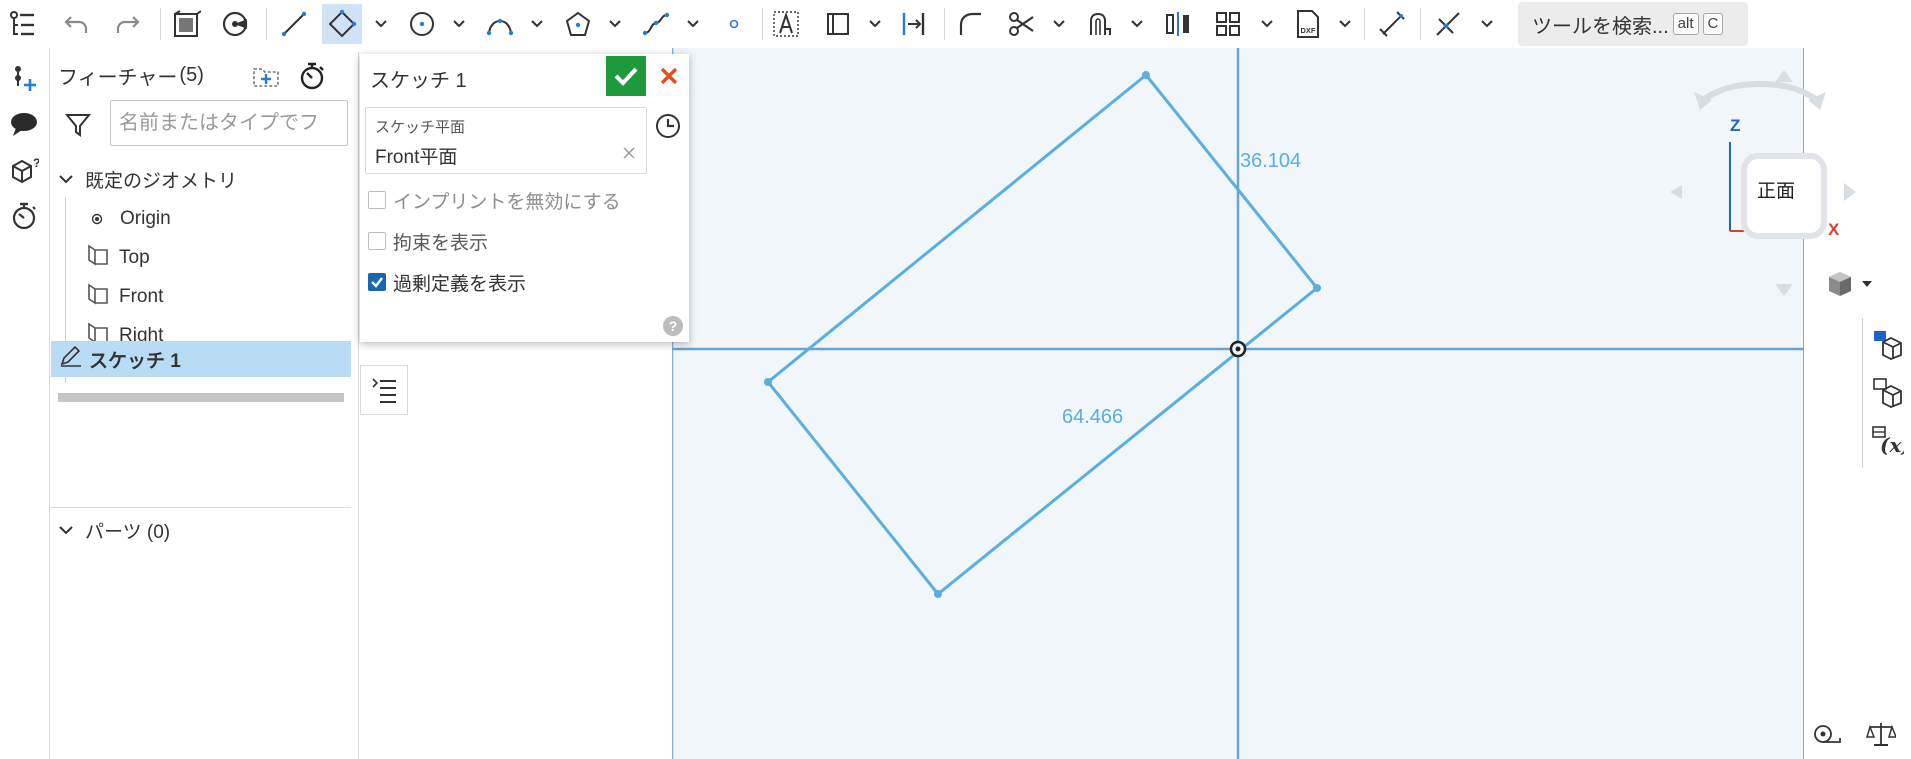 Image resolution: width=1911 pixels, height=759 pixels. Describe the element at coordinates (266, 76) in the screenshot. I see `add-folder-button` at that location.